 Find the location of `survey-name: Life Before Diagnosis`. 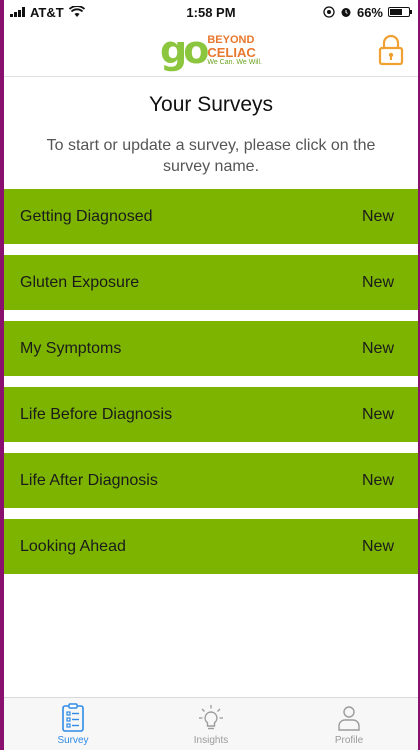

survey-name: Life Before Diagnosis is located at coordinates (96, 414).